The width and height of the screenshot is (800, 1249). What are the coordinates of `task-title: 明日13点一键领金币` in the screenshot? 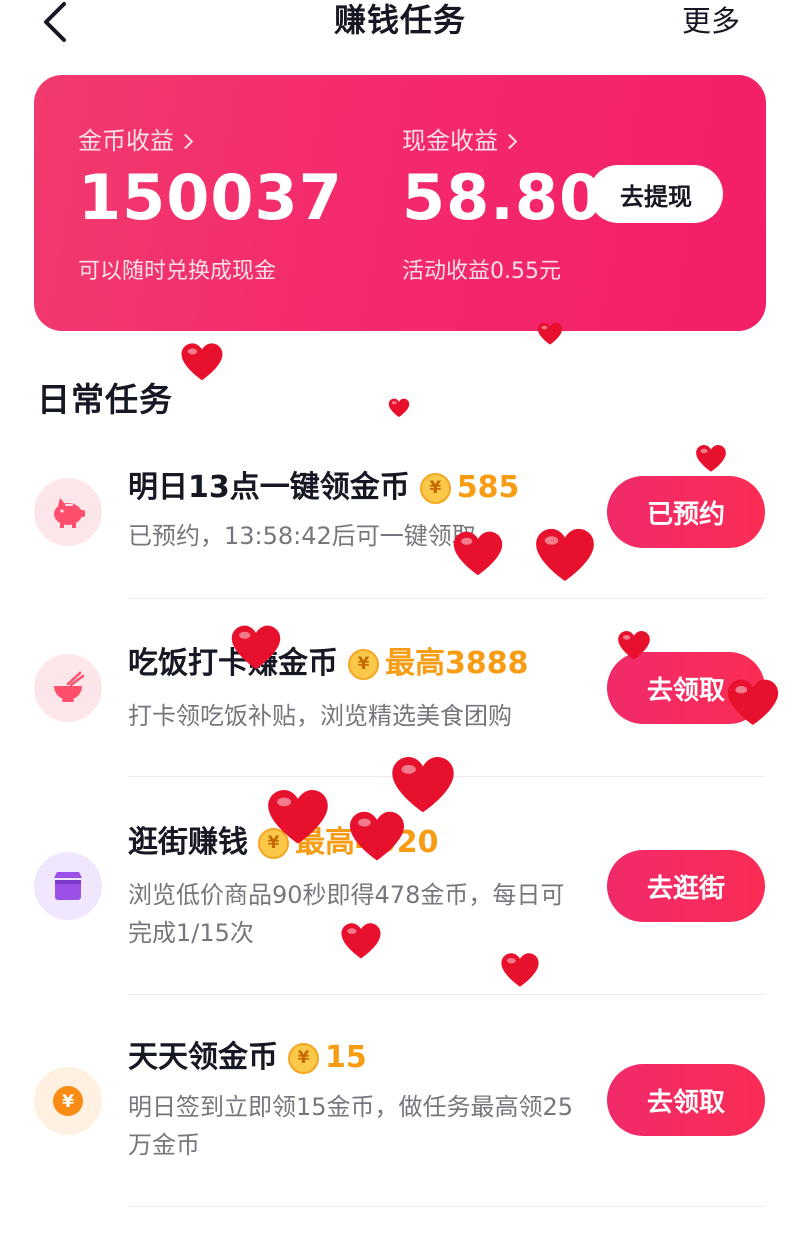 It's located at (269, 487).